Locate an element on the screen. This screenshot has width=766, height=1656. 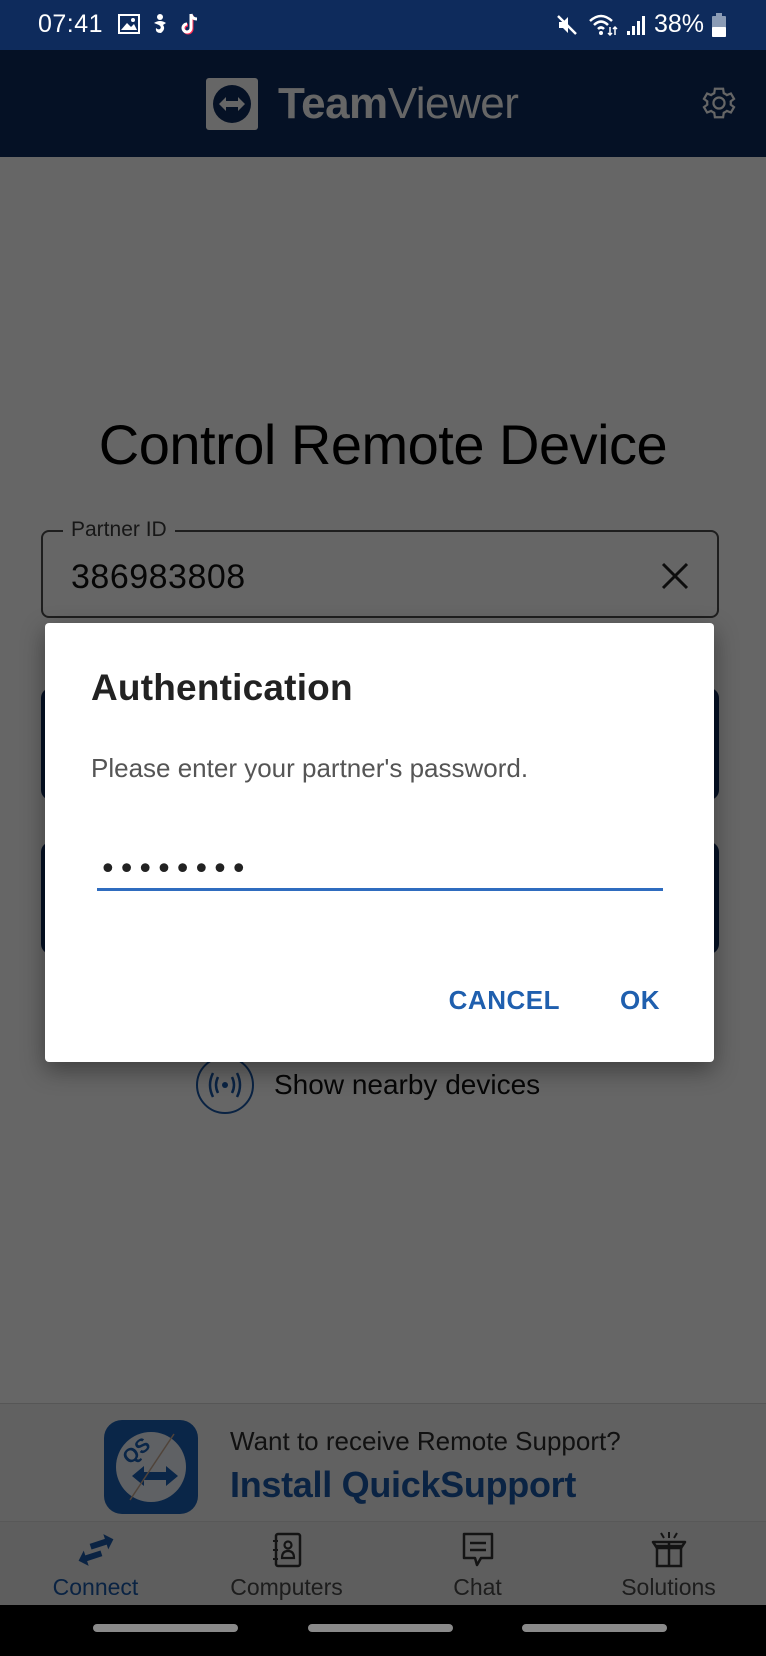
battery-icon is located at coordinates (719, 24).